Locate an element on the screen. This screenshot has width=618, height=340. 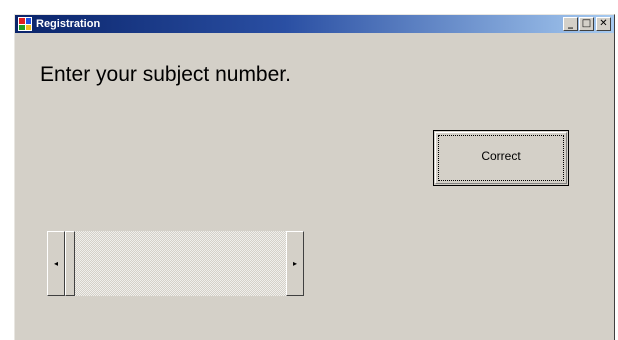
correct-button: Correct is located at coordinates (501, 158).